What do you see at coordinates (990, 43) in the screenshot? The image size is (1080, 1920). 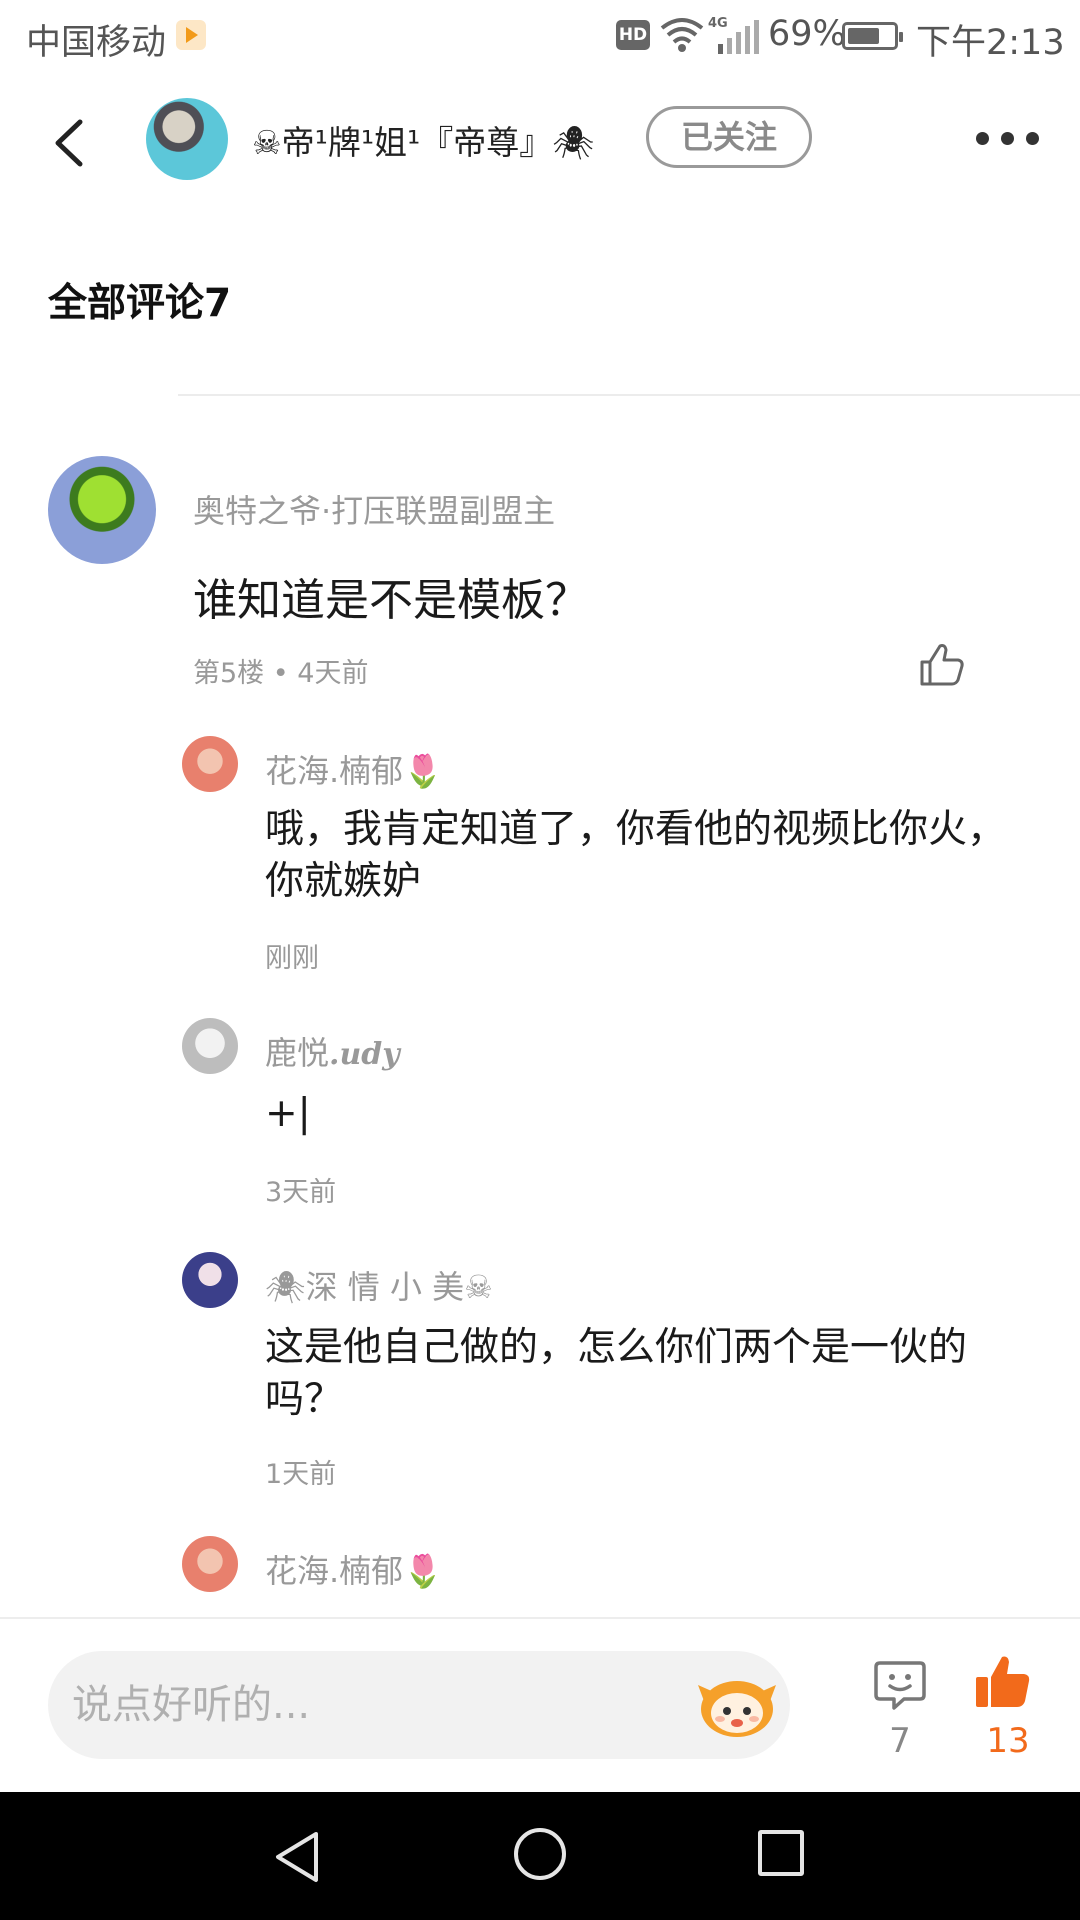 I see `status-time: 下午2:13` at bounding box center [990, 43].